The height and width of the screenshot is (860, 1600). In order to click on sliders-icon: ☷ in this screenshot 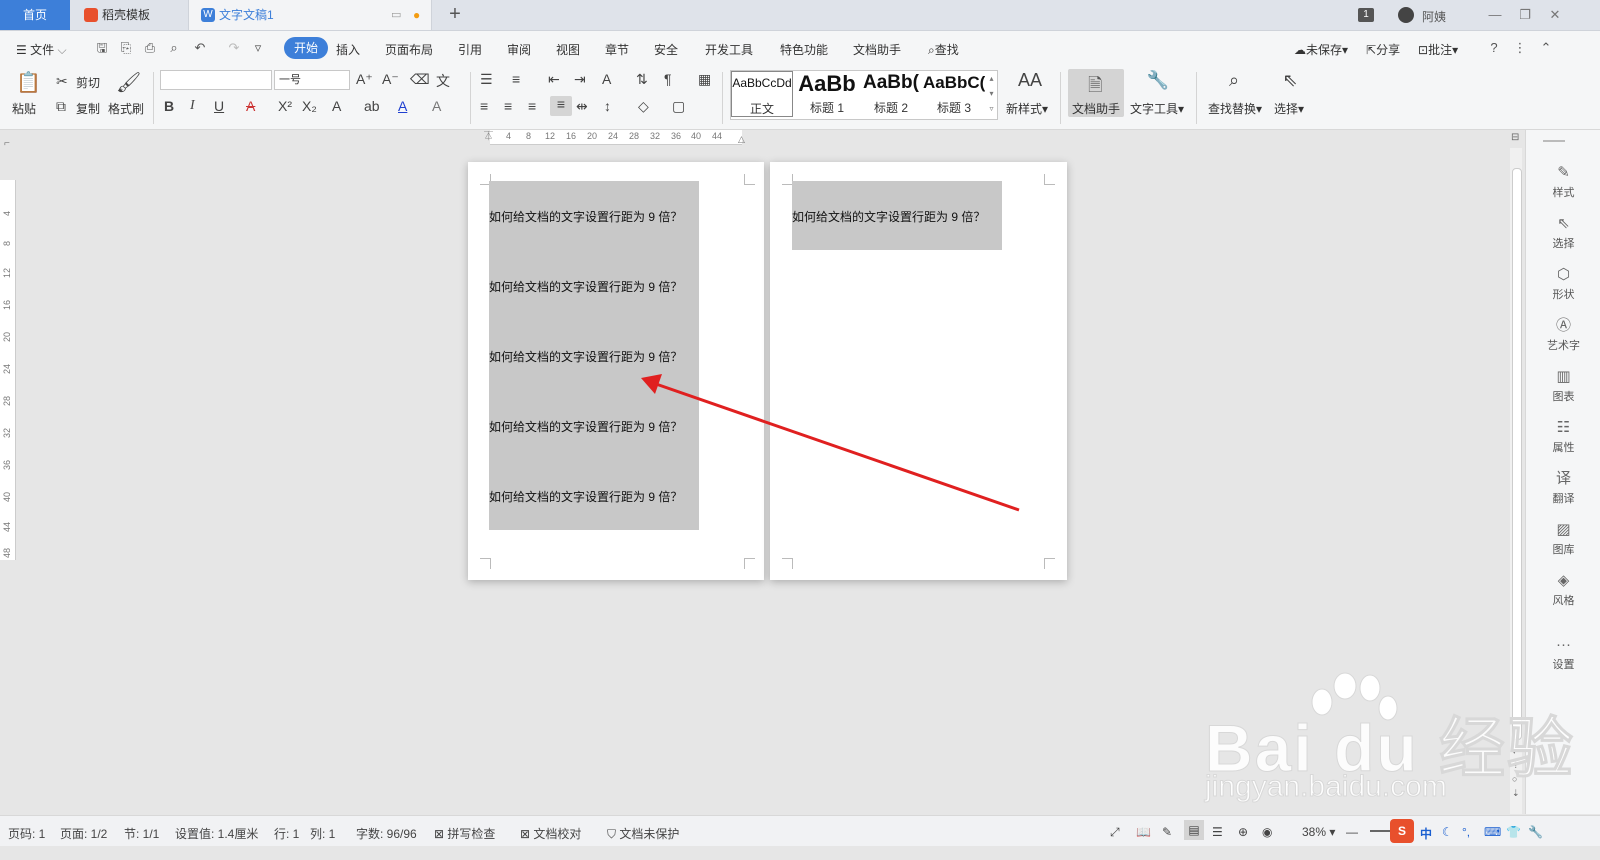, I will do `click(1563, 427)`.